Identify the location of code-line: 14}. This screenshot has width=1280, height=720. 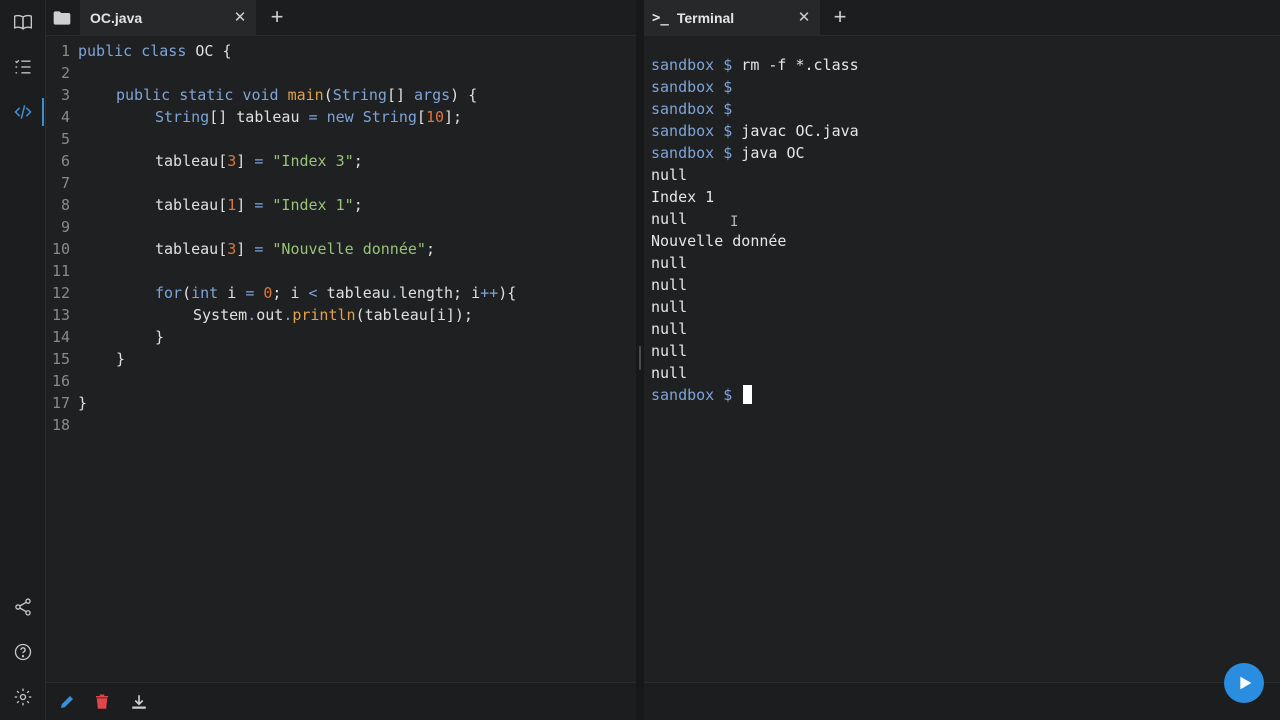
(341, 337).